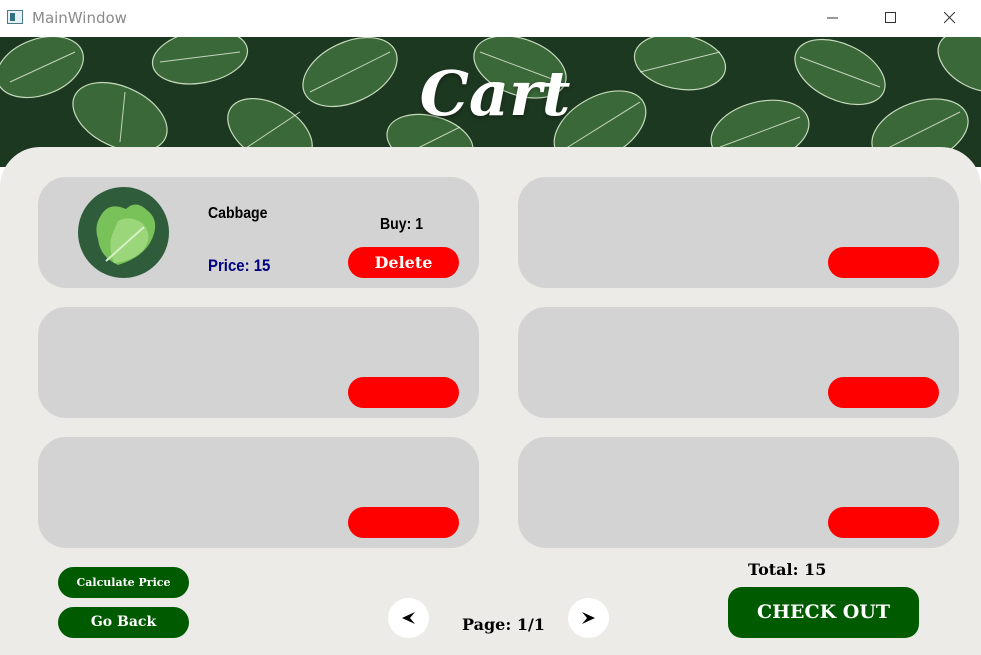 Image resolution: width=981 pixels, height=655 pixels. What do you see at coordinates (495, 93) in the screenshot?
I see `page-title: Cart` at bounding box center [495, 93].